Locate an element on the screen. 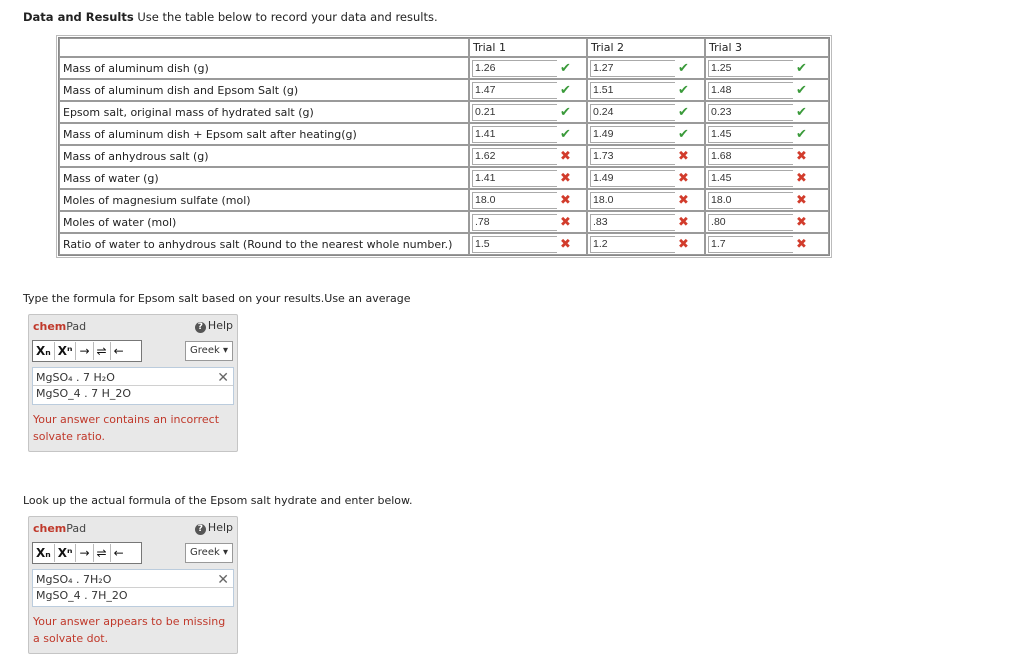  trial-1-value-input: 1.47 is located at coordinates (514, 90).